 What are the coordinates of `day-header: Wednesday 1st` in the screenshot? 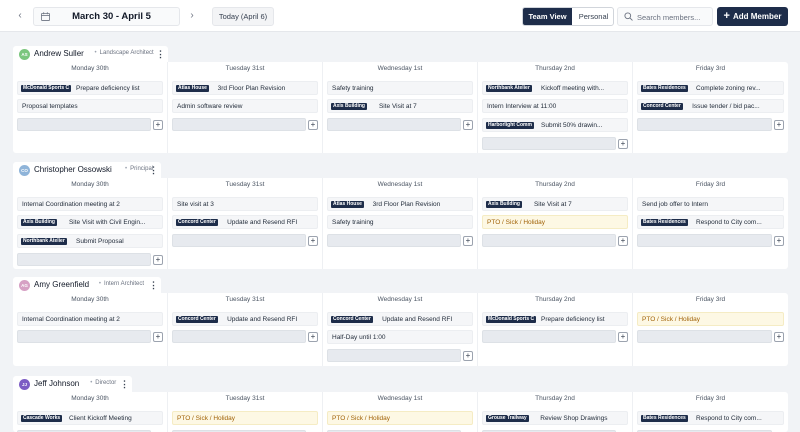 It's located at (400, 299).